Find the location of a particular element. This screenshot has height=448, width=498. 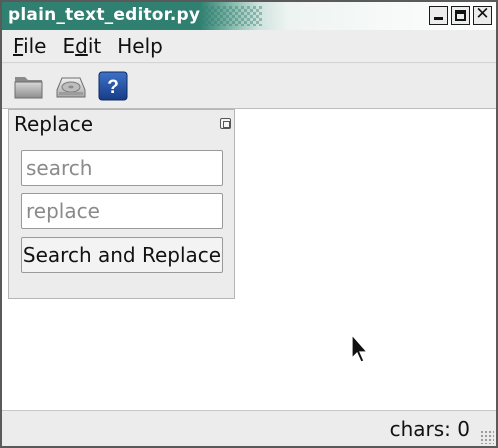

float-panel-button is located at coordinates (225, 123).